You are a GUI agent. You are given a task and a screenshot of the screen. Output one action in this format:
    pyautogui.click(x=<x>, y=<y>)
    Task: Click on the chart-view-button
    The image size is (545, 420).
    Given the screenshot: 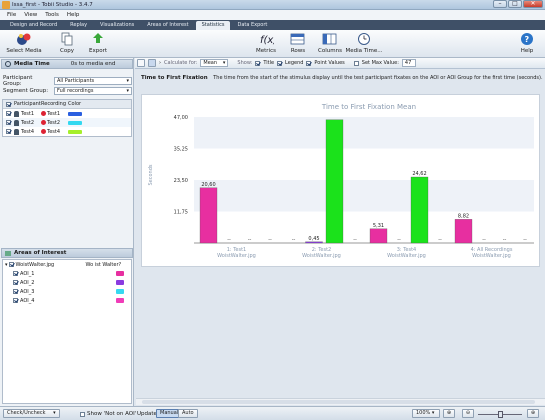 What is the action you would take?
    pyautogui.click(x=152, y=63)
    